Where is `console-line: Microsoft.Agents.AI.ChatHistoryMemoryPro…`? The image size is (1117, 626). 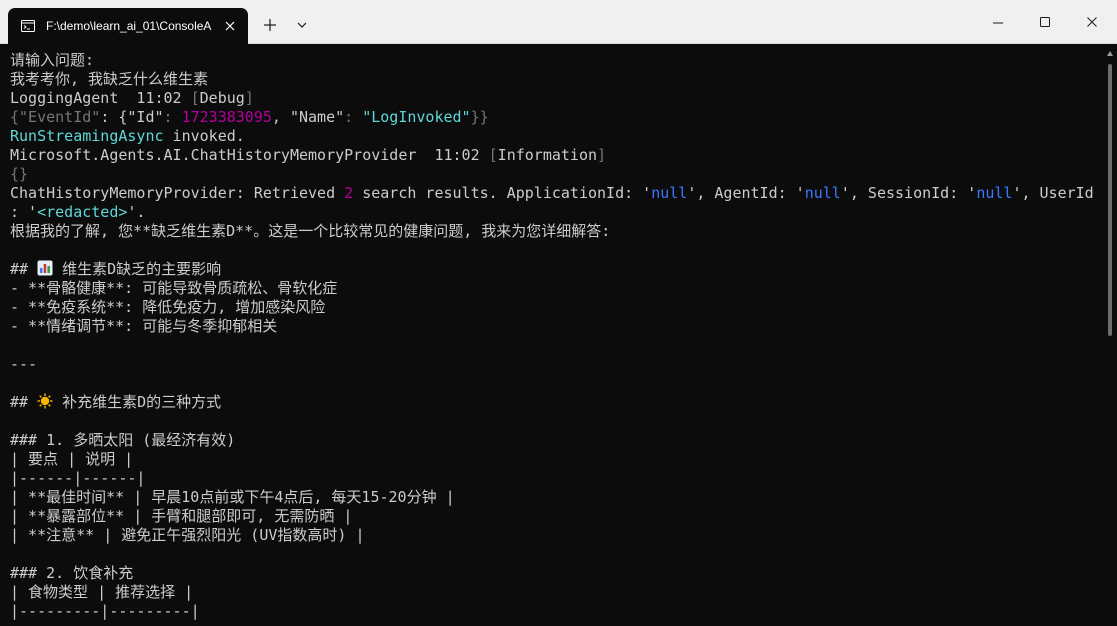
console-line: Microsoft.Agents.AI.ChatHistoryMemoryPro… is located at coordinates (556, 155).